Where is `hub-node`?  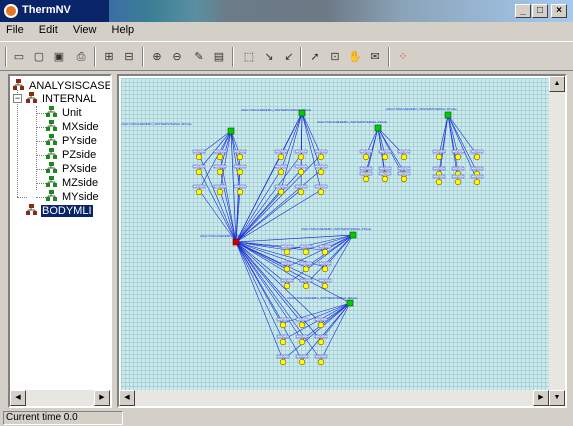
hub-node is located at coordinates (231, 131).